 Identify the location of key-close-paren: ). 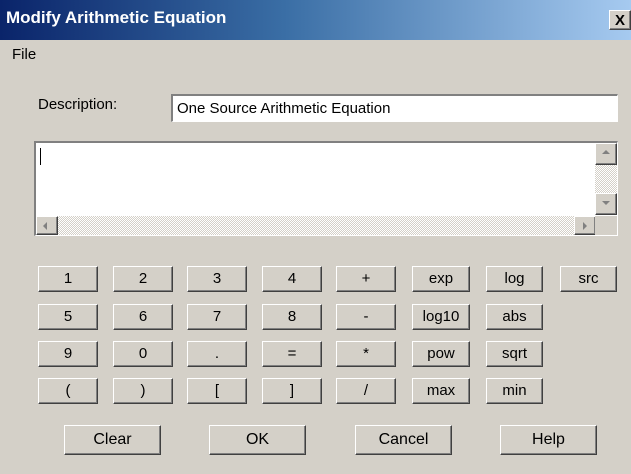
(143, 391).